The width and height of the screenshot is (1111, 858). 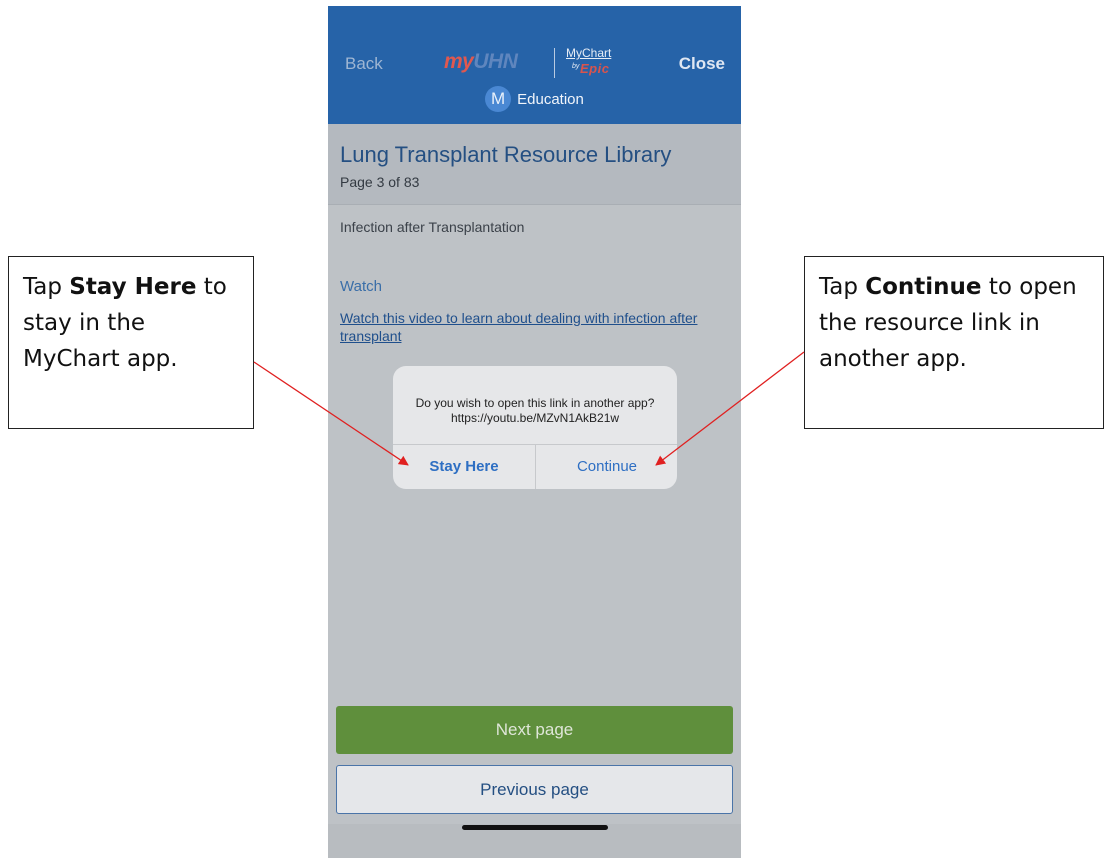 I want to click on page-title: Lung Transplant Resource Library, so click(x=506, y=154).